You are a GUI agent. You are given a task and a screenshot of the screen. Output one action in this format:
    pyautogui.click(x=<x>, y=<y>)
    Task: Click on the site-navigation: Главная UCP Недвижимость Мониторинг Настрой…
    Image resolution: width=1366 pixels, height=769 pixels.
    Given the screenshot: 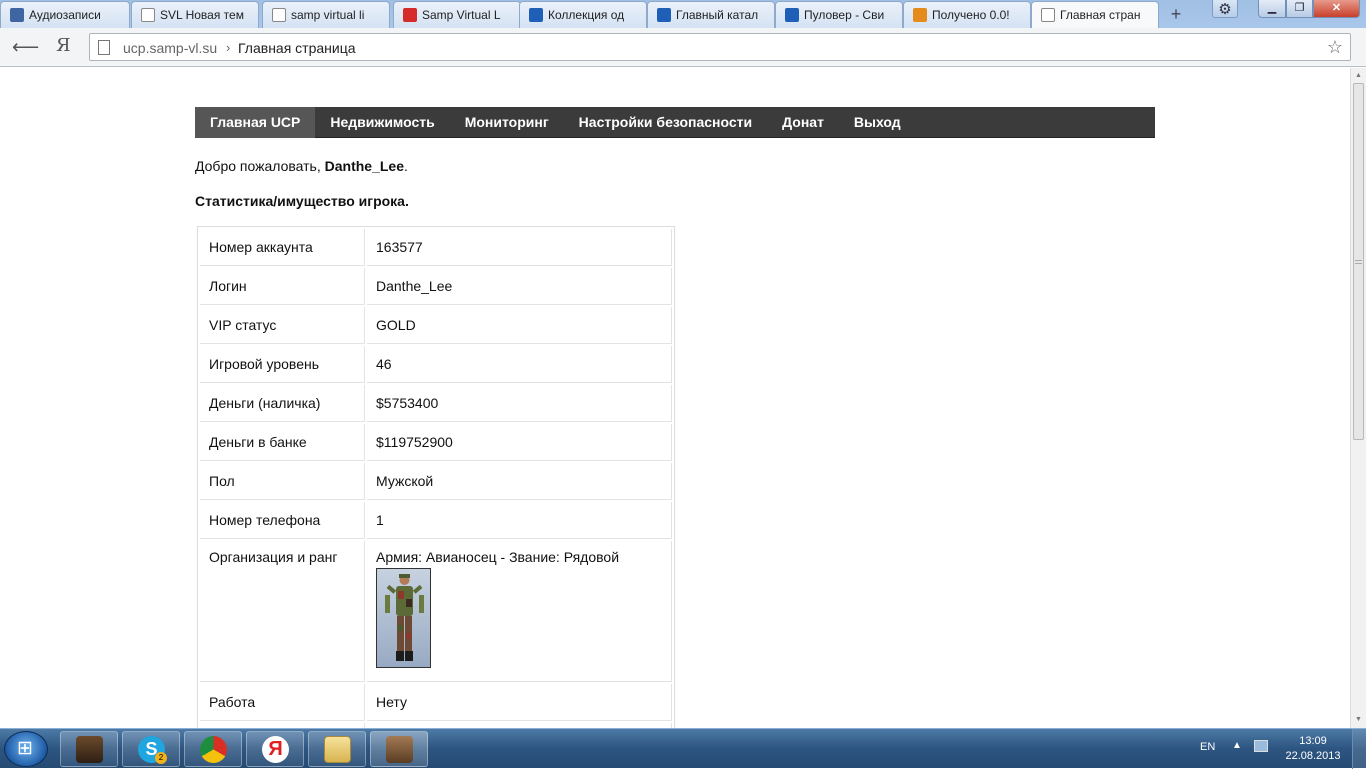 What is the action you would take?
    pyautogui.click(x=675, y=122)
    